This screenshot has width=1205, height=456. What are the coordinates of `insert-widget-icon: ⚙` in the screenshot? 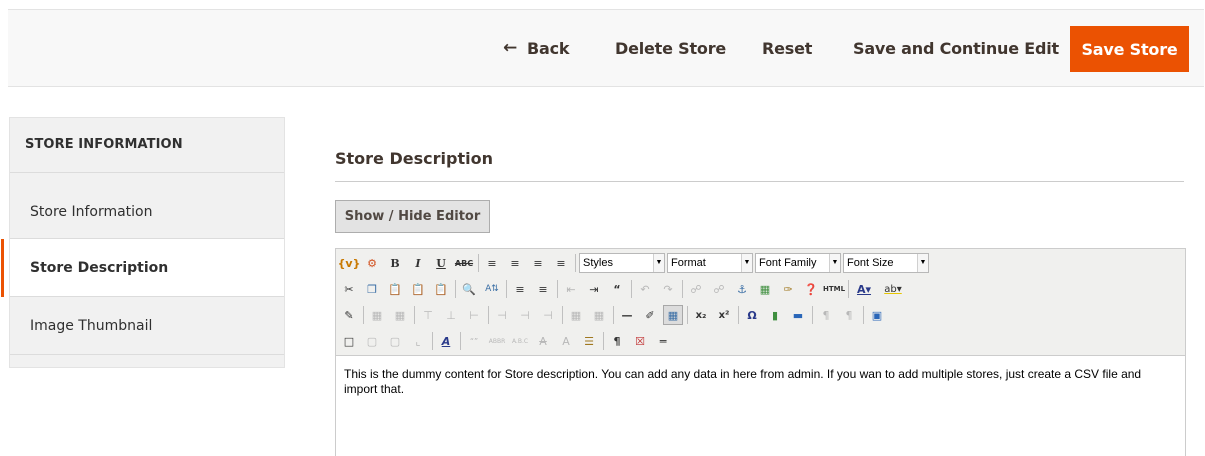 It's located at (372, 263).